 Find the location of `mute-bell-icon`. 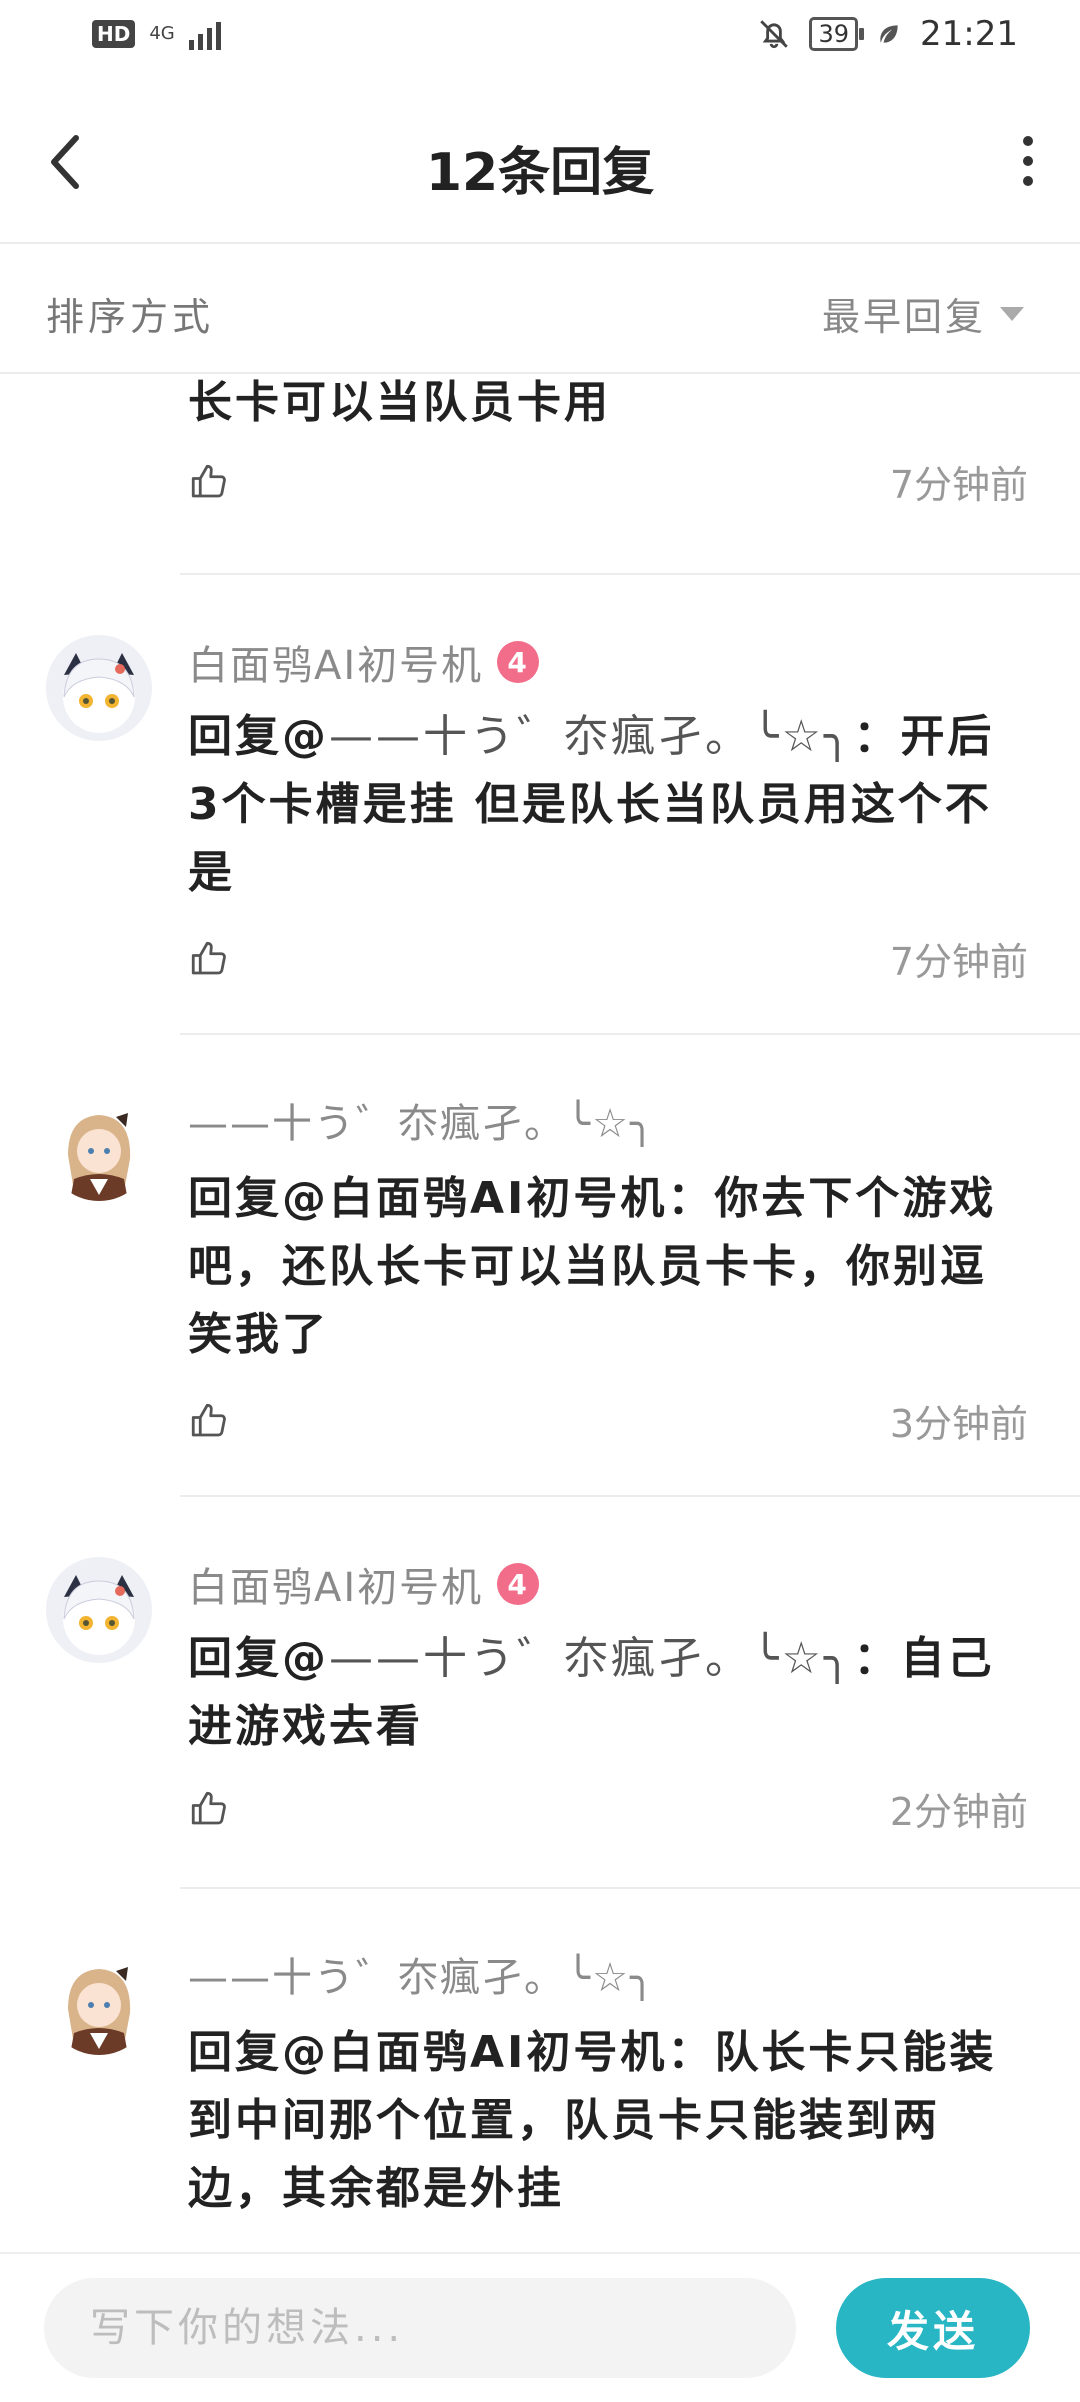

mute-bell-icon is located at coordinates (774, 34).